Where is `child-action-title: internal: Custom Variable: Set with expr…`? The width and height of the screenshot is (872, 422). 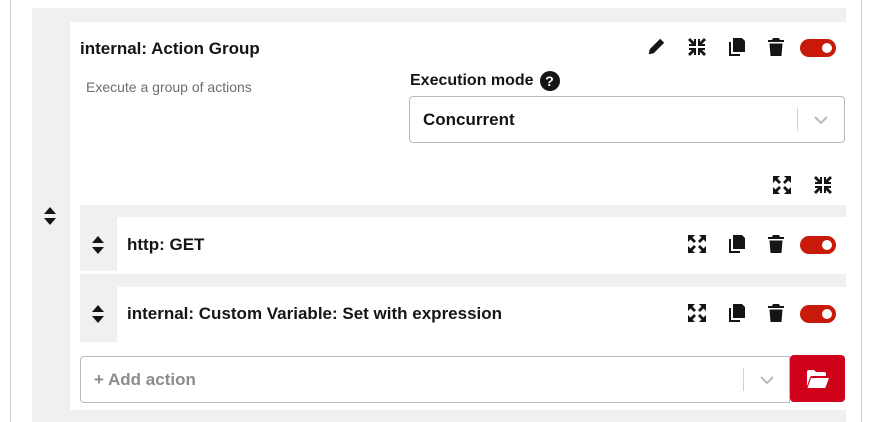
child-action-title: internal: Custom Variable: Set with expr… is located at coordinates (315, 313).